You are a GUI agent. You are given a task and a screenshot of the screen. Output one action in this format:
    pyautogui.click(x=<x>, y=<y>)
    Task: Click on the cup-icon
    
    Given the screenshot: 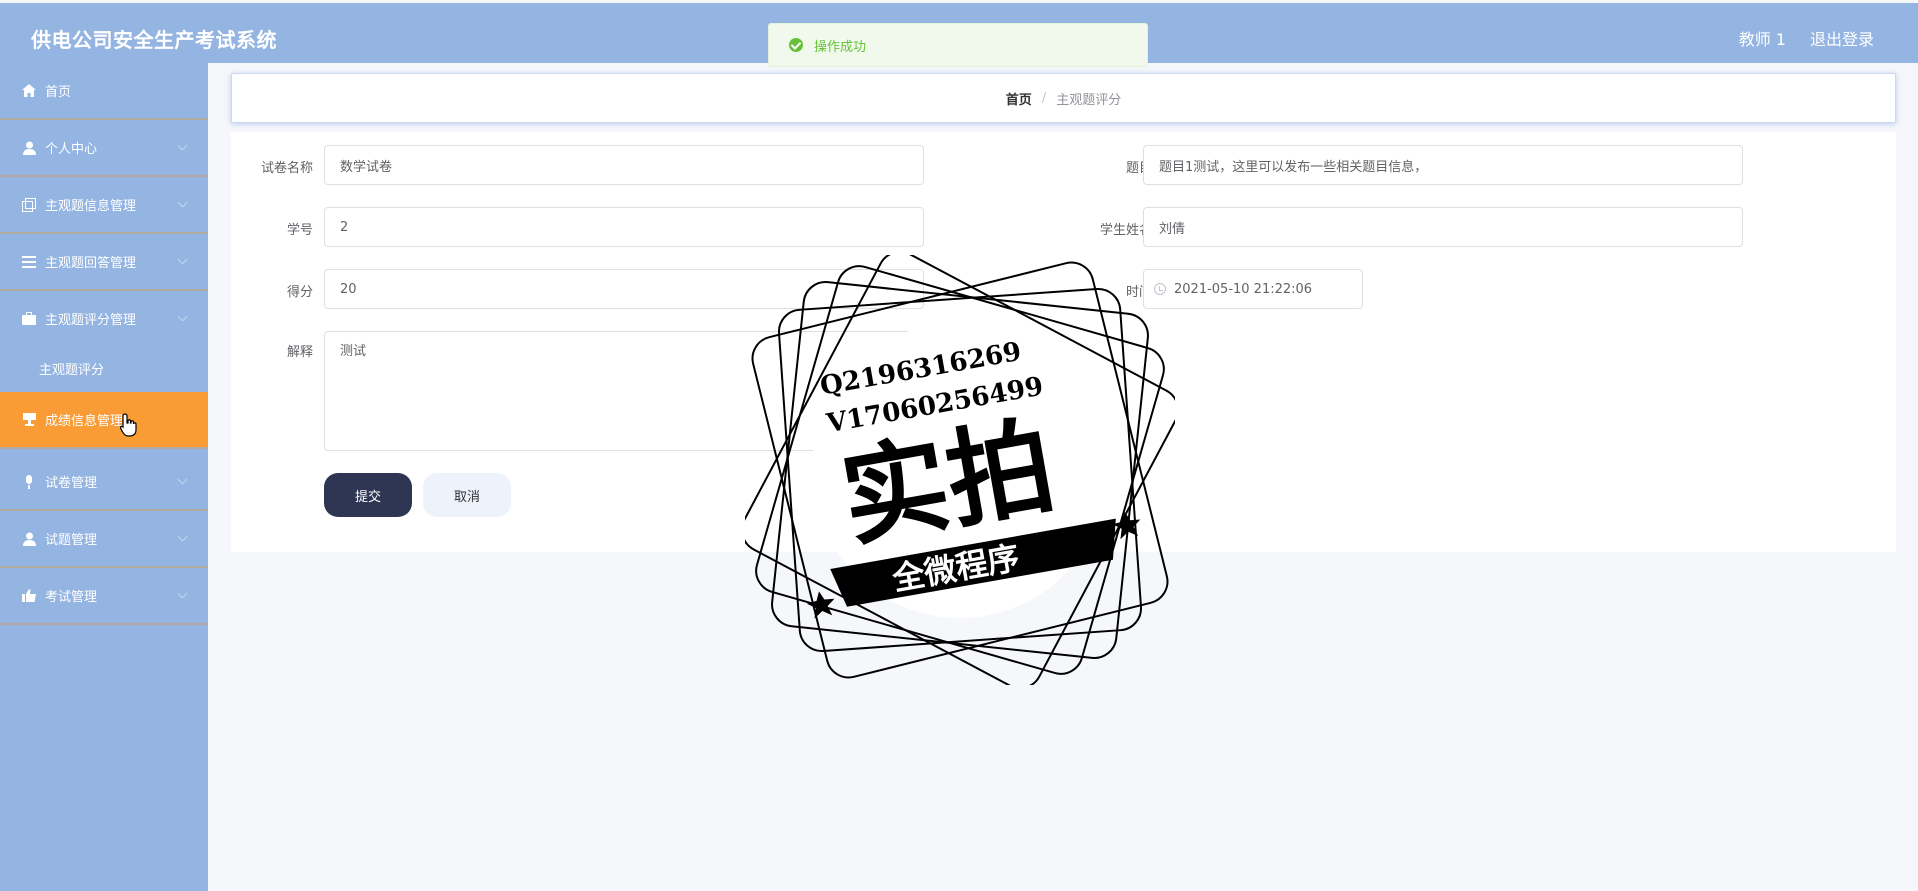 What is the action you would take?
    pyautogui.click(x=29, y=420)
    